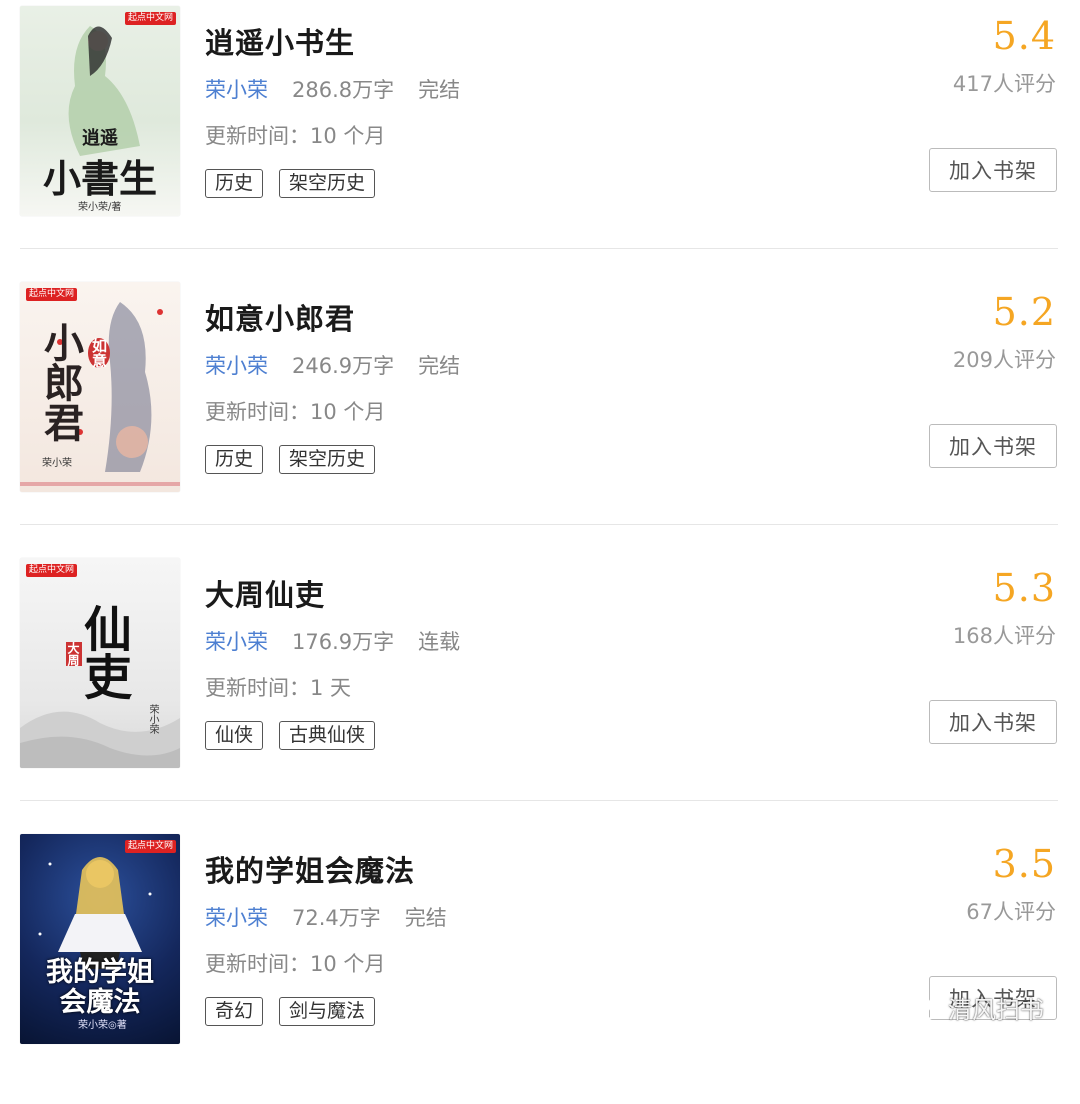  What do you see at coordinates (234, 1011) in the screenshot?
I see `tag: 奇幻` at bounding box center [234, 1011].